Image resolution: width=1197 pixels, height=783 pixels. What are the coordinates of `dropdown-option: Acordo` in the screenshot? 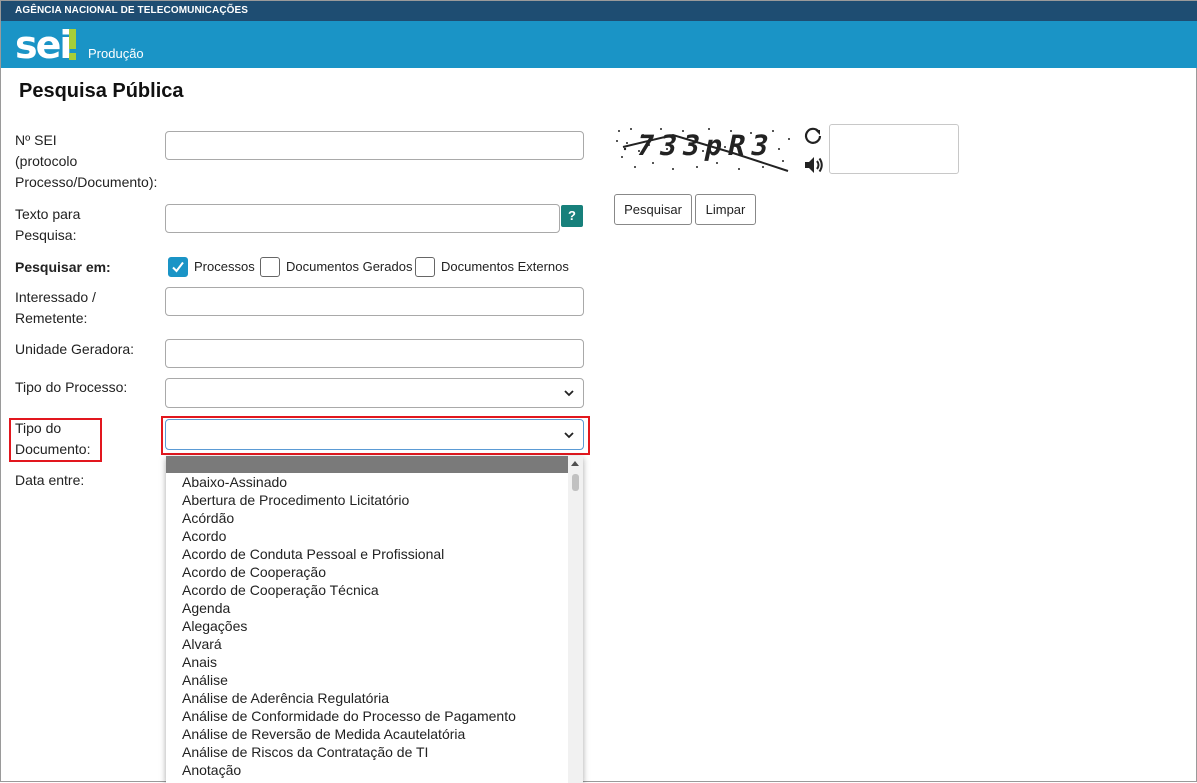 It's located at (367, 536).